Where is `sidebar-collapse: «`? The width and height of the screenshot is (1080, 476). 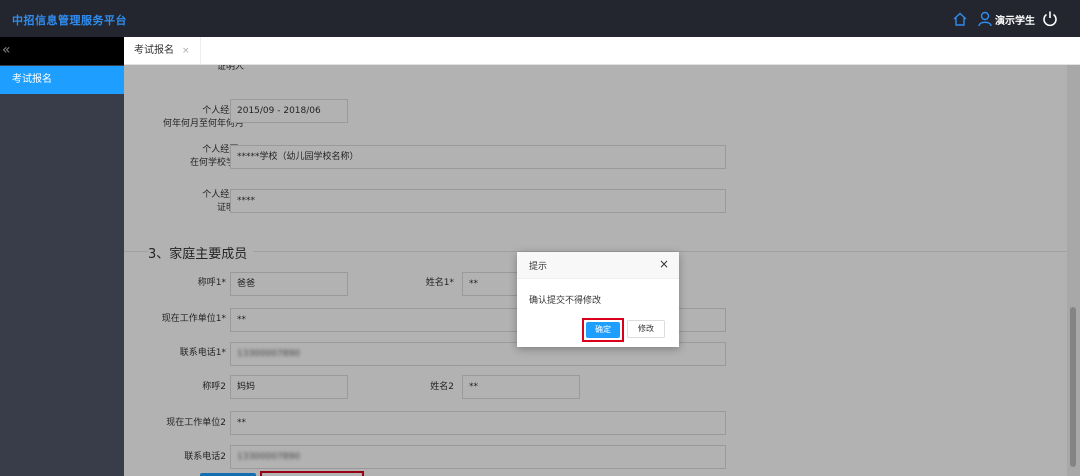
sidebar-collapse: « is located at coordinates (62, 51).